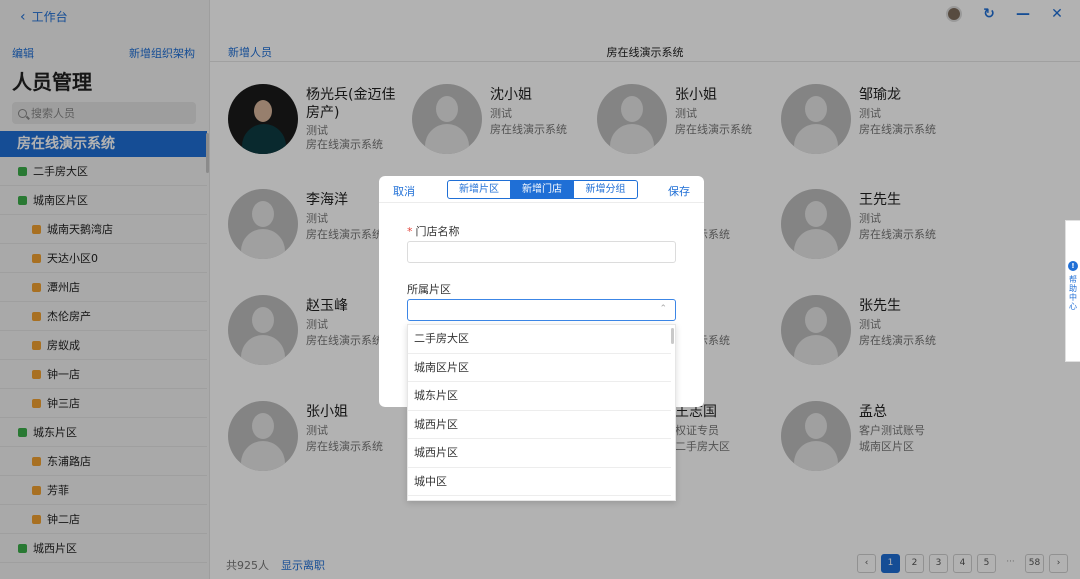 The width and height of the screenshot is (1080, 579). Describe the element at coordinates (663, 309) in the screenshot. I see `chevron-up-icon: ⌃` at that location.